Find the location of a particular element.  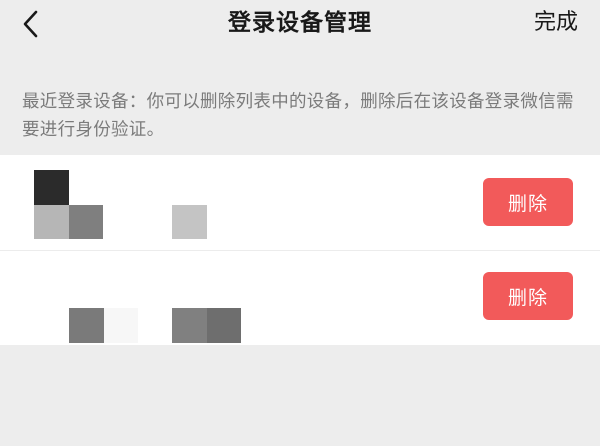

navigation-bar: 登录设备管理 完成 is located at coordinates (300, 25).